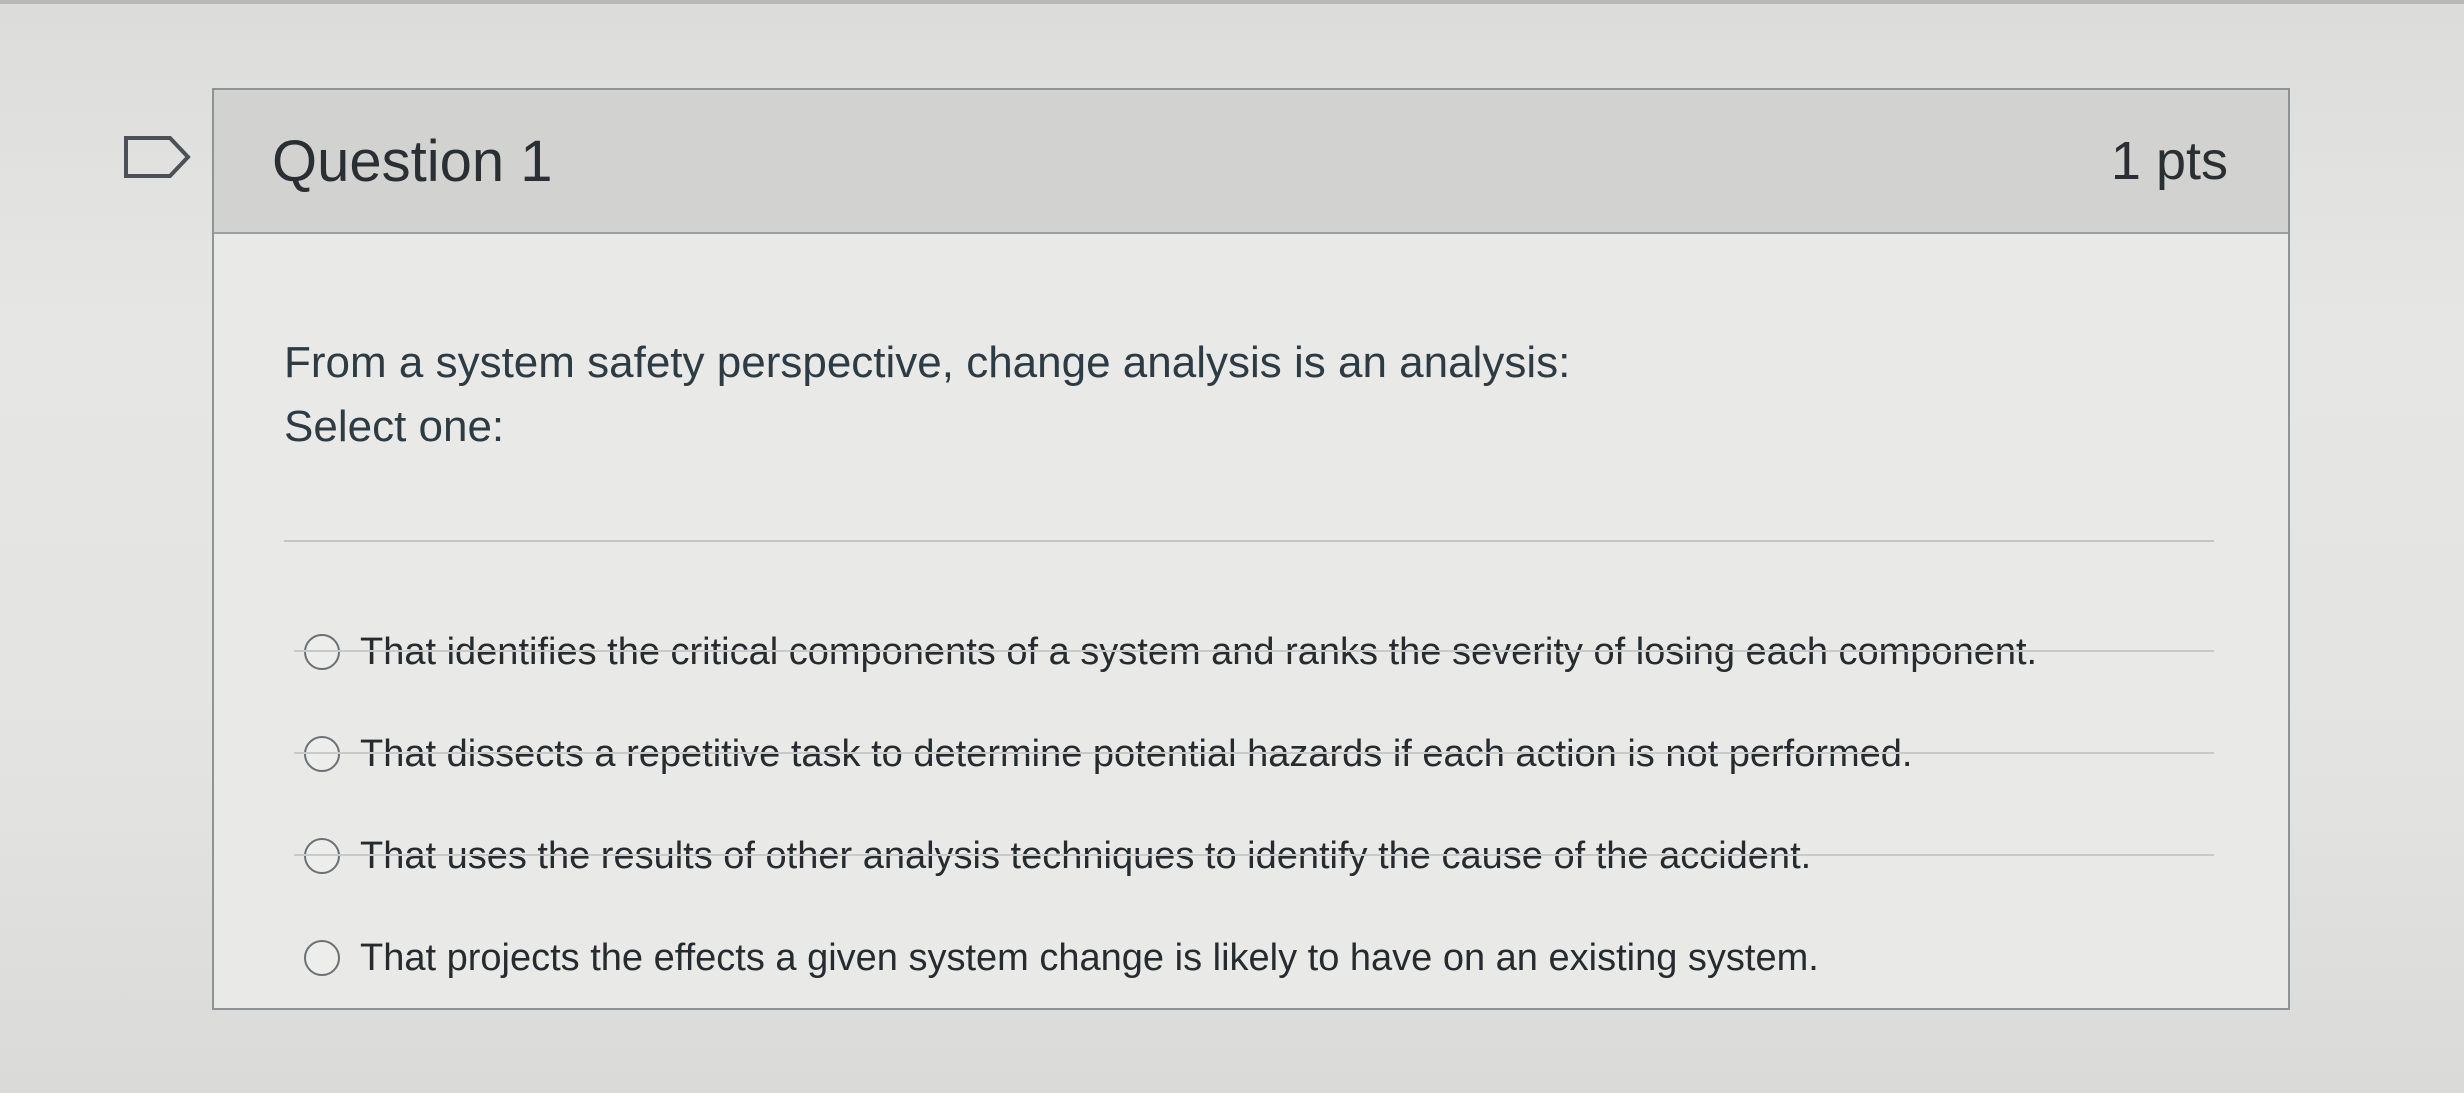  What do you see at coordinates (157, 157) in the screenshot?
I see `flag-question-icon` at bounding box center [157, 157].